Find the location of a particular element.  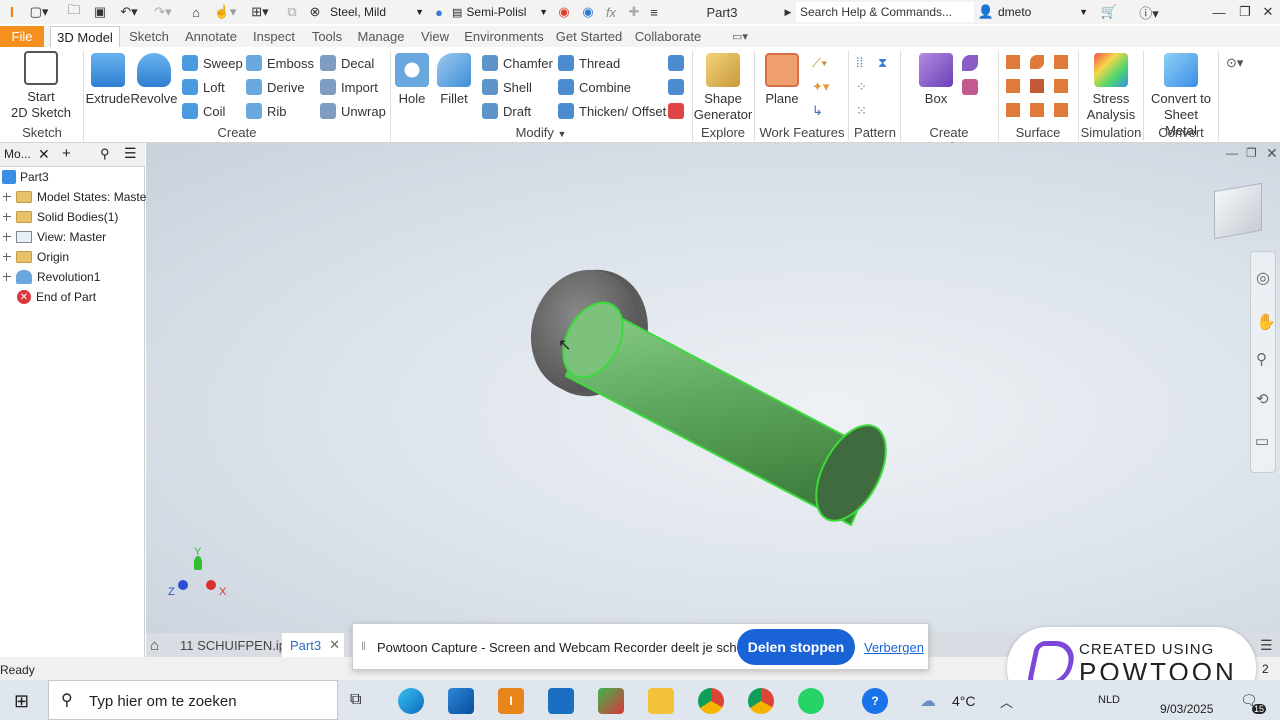

orbit-icon: ⟲ is located at coordinates (1262, 399).